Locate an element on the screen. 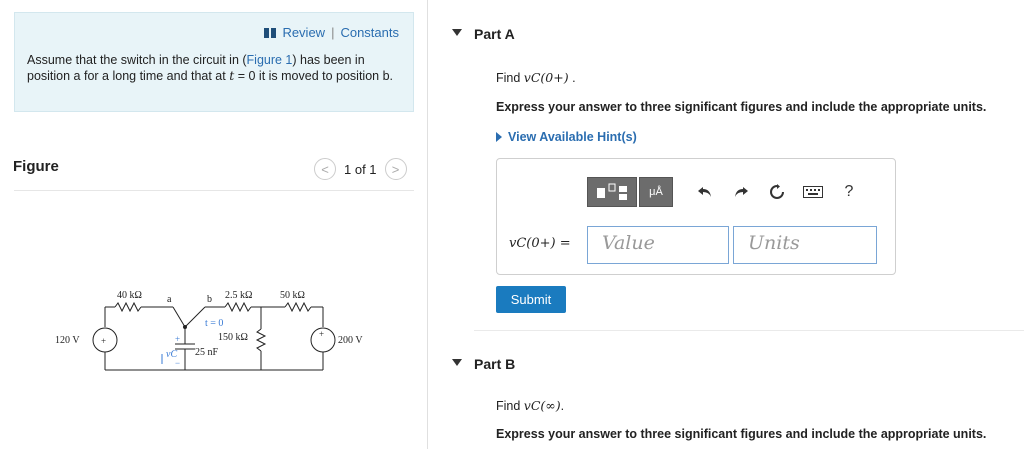  figure-pager: < 1 of 1 > is located at coordinates (360, 169).